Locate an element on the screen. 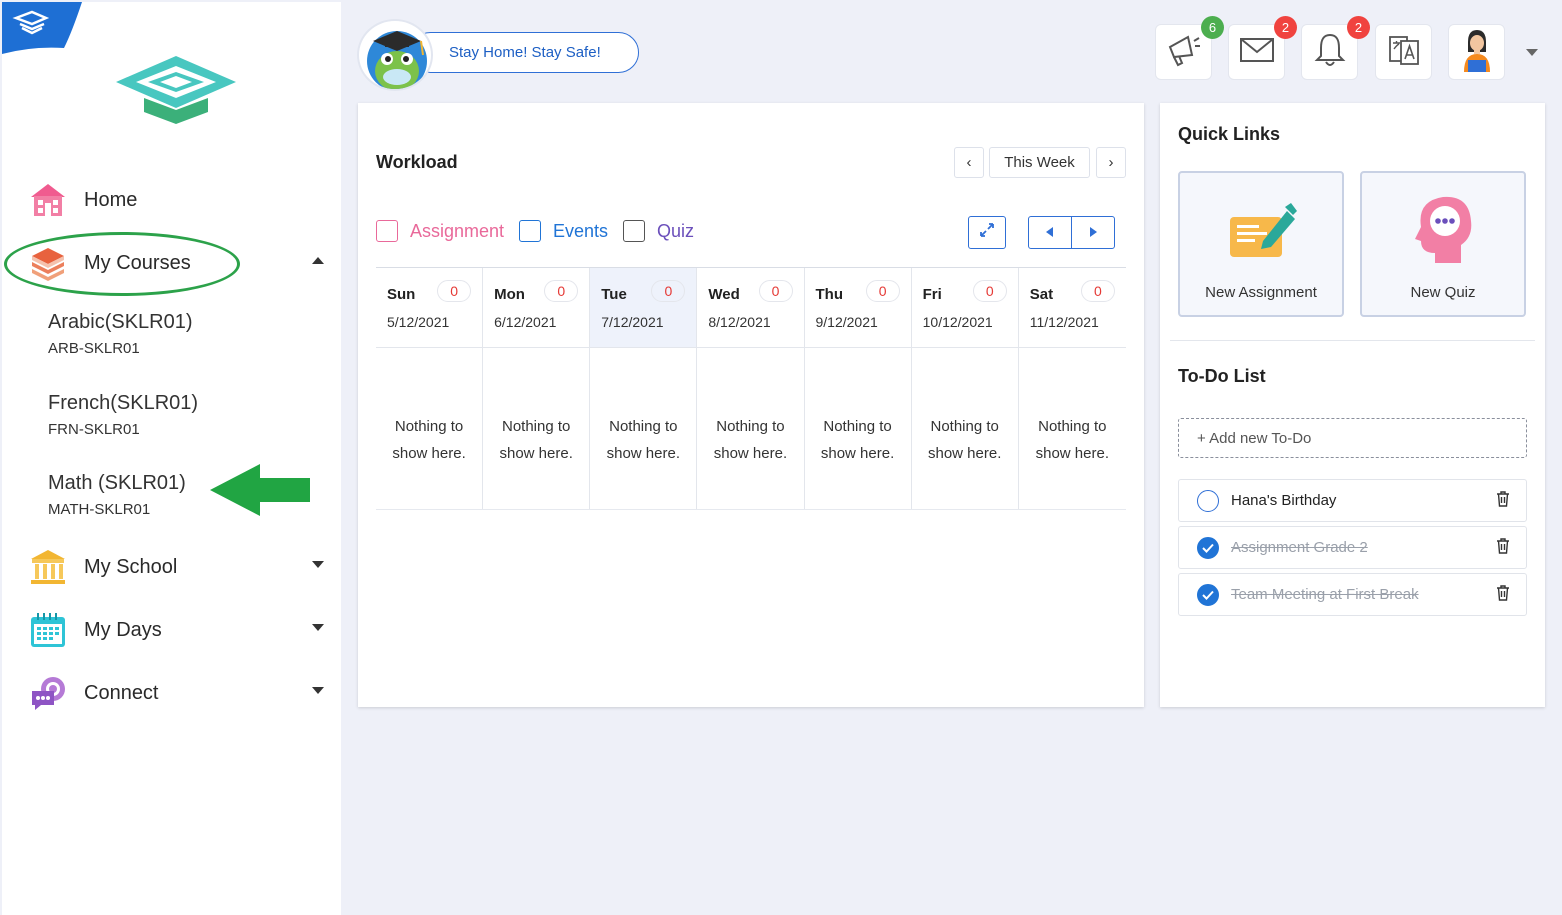 The height and width of the screenshot is (915, 1562). expand-arrows-icon is located at coordinates (987, 232).